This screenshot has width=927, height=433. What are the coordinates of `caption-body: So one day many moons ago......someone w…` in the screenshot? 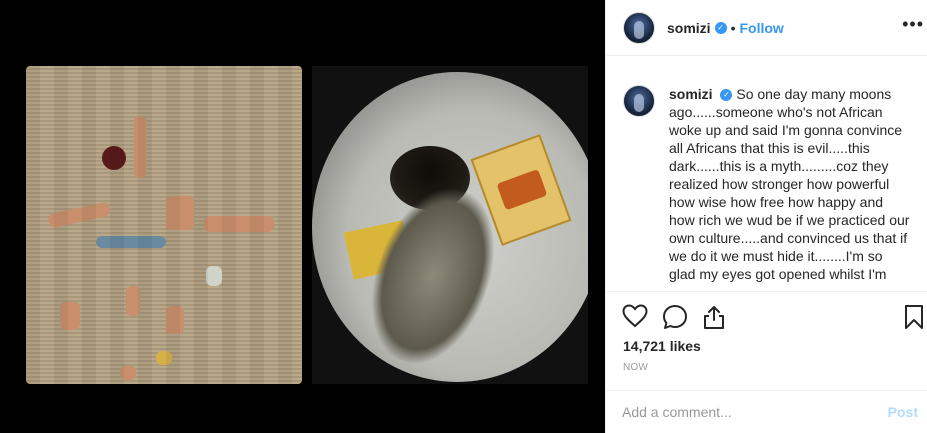 It's located at (789, 184).